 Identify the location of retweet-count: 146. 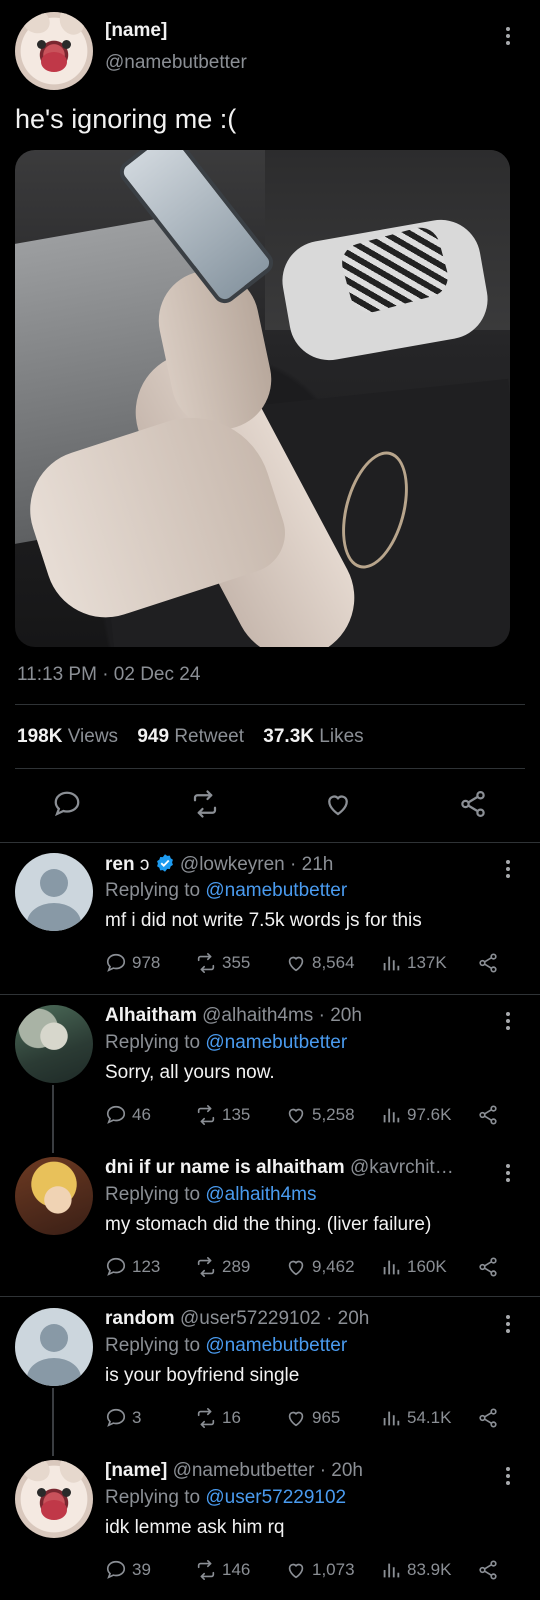
(222, 1570).